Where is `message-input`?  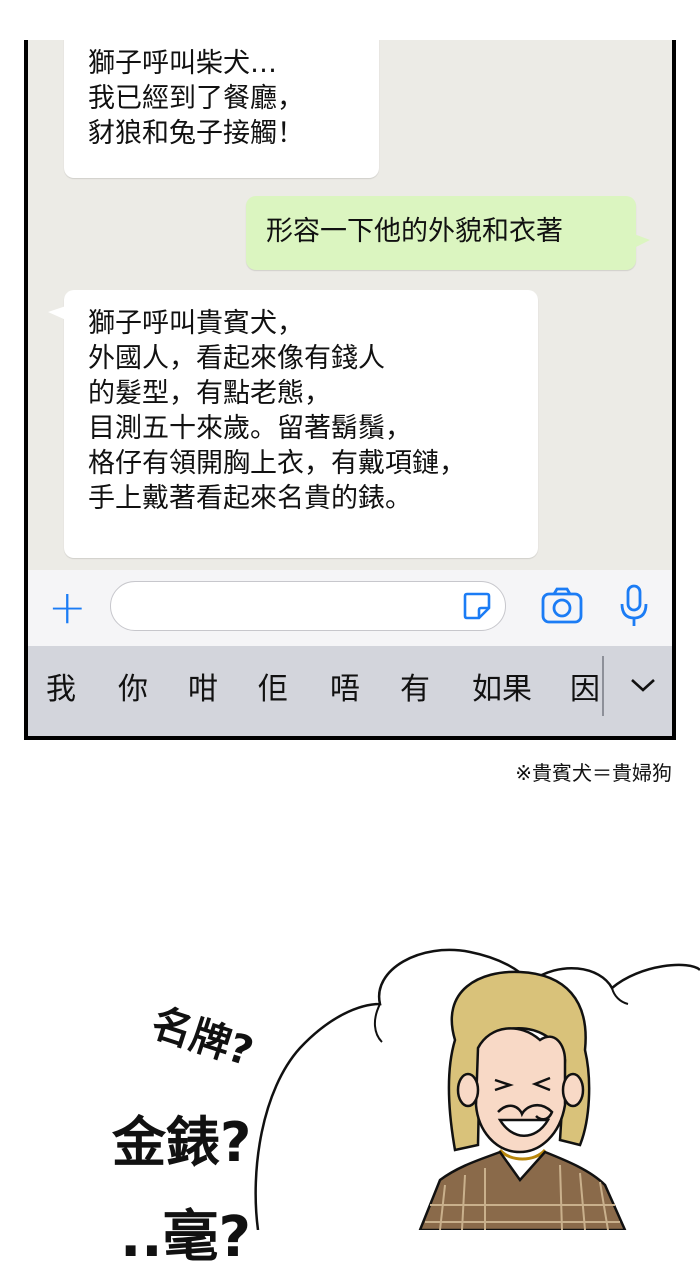
message-input is located at coordinates (308, 606).